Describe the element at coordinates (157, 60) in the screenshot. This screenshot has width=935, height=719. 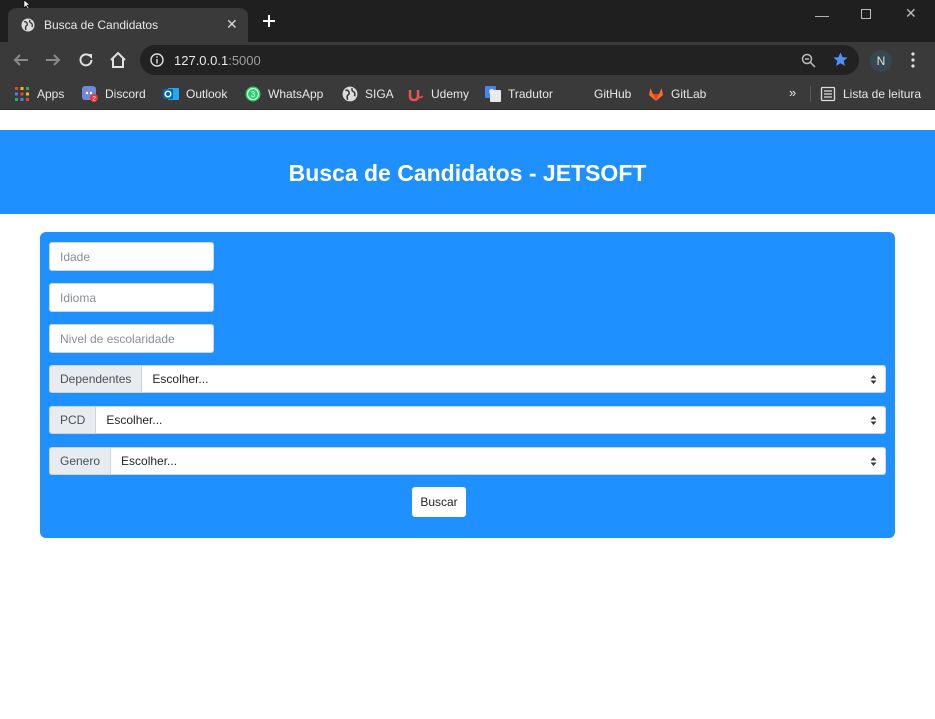
I see `info-icon` at that location.